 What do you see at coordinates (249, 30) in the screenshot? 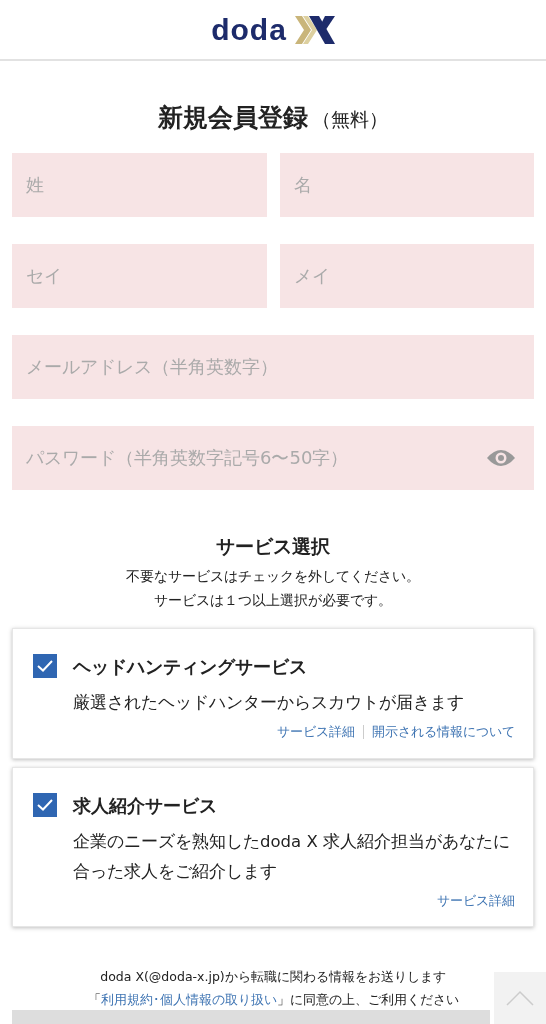
I see `logo-text: doda` at bounding box center [249, 30].